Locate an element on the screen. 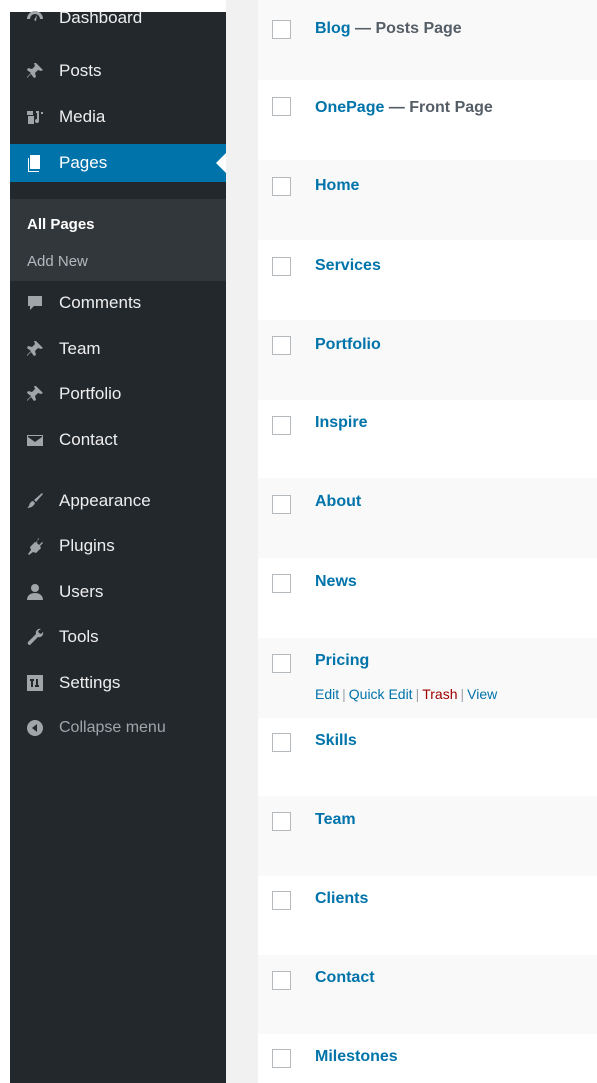 The height and width of the screenshot is (1083, 597). menu-label: Plugins is located at coordinates (87, 545).